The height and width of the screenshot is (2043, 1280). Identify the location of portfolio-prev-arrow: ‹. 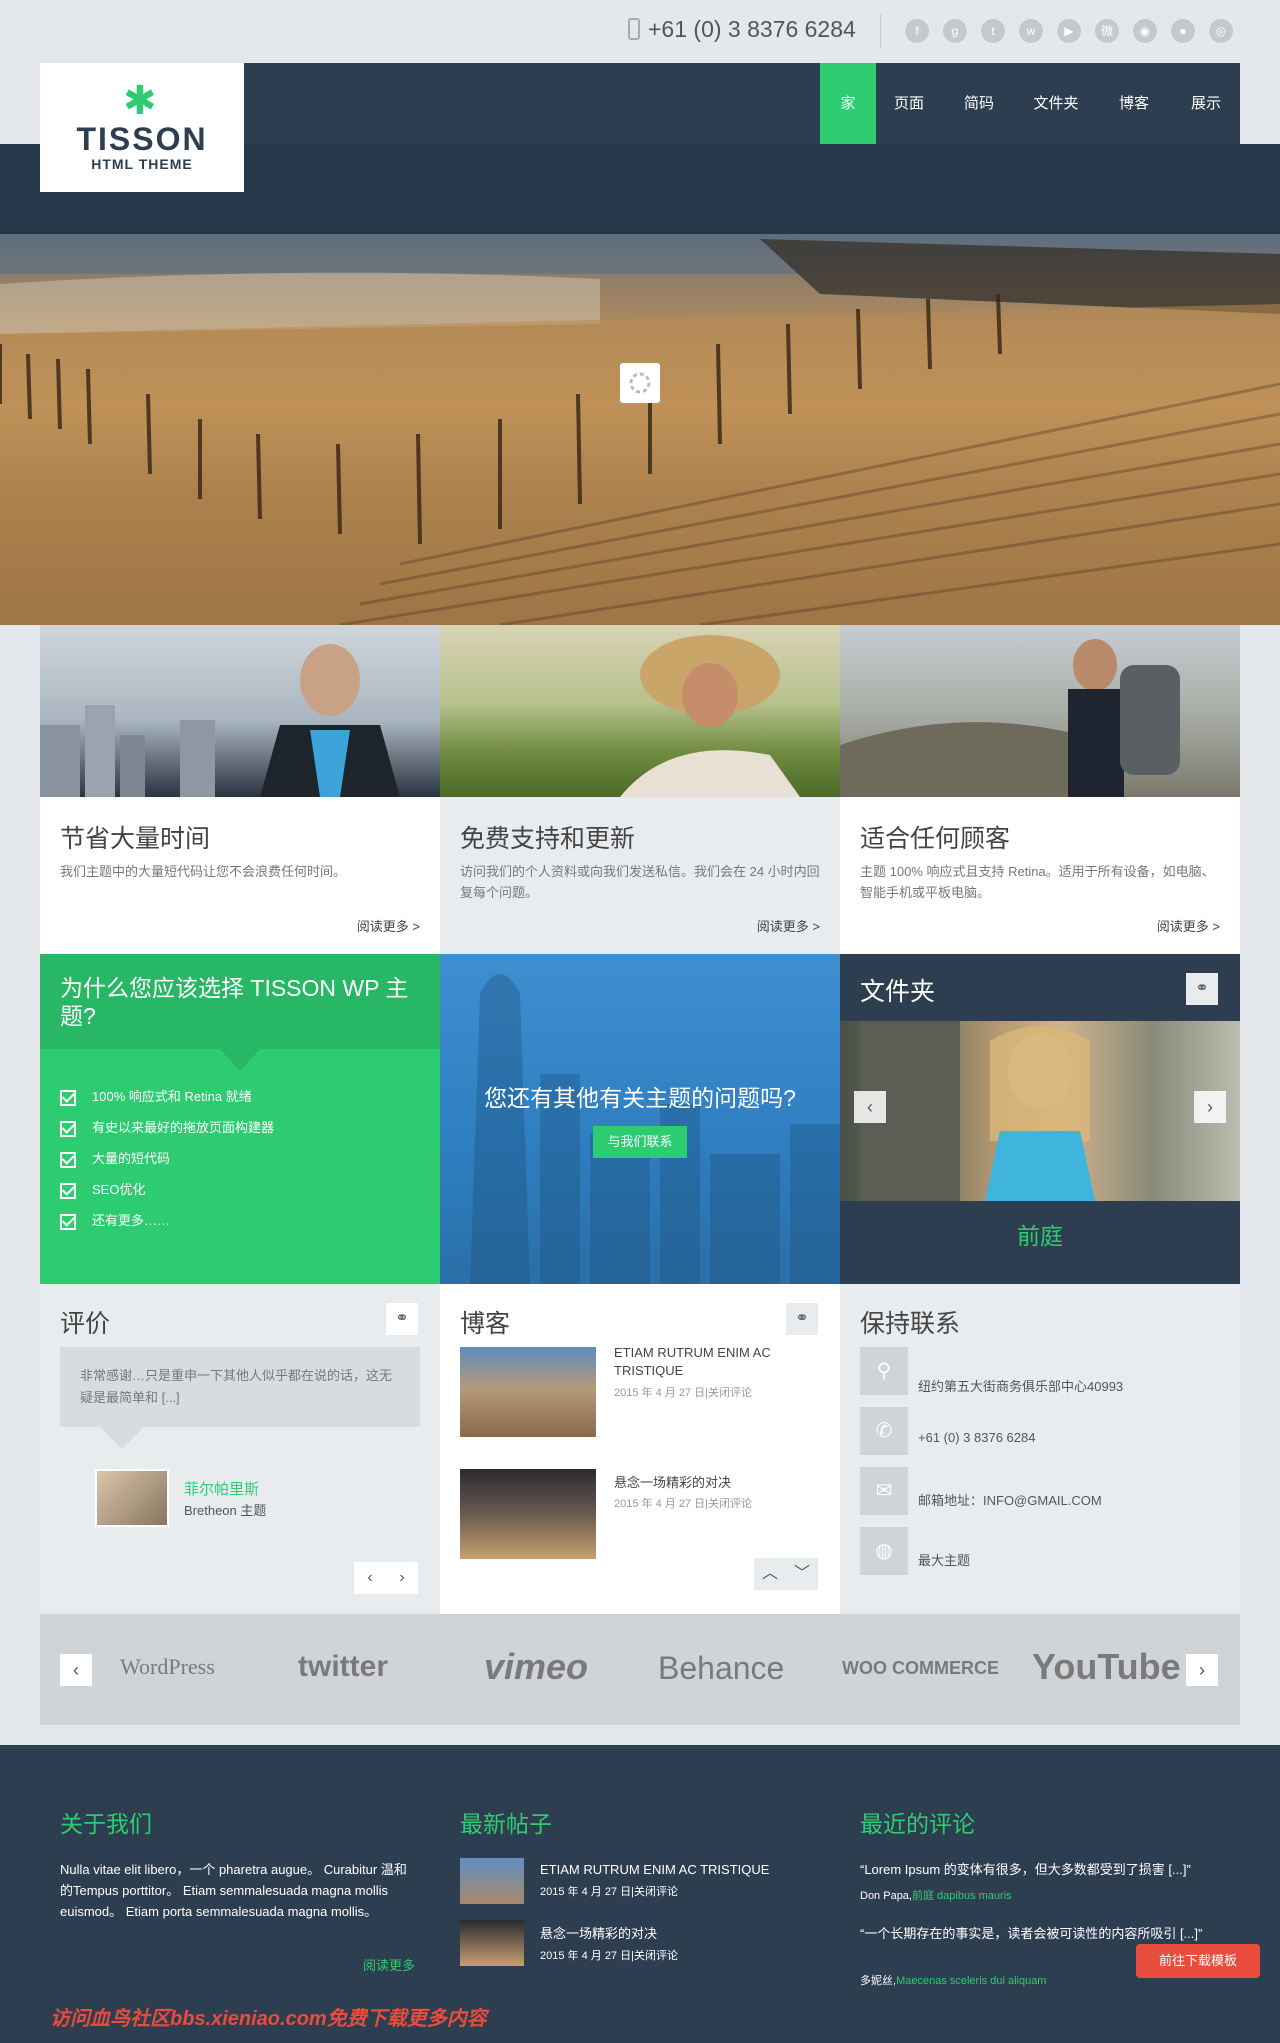
(870, 1107).